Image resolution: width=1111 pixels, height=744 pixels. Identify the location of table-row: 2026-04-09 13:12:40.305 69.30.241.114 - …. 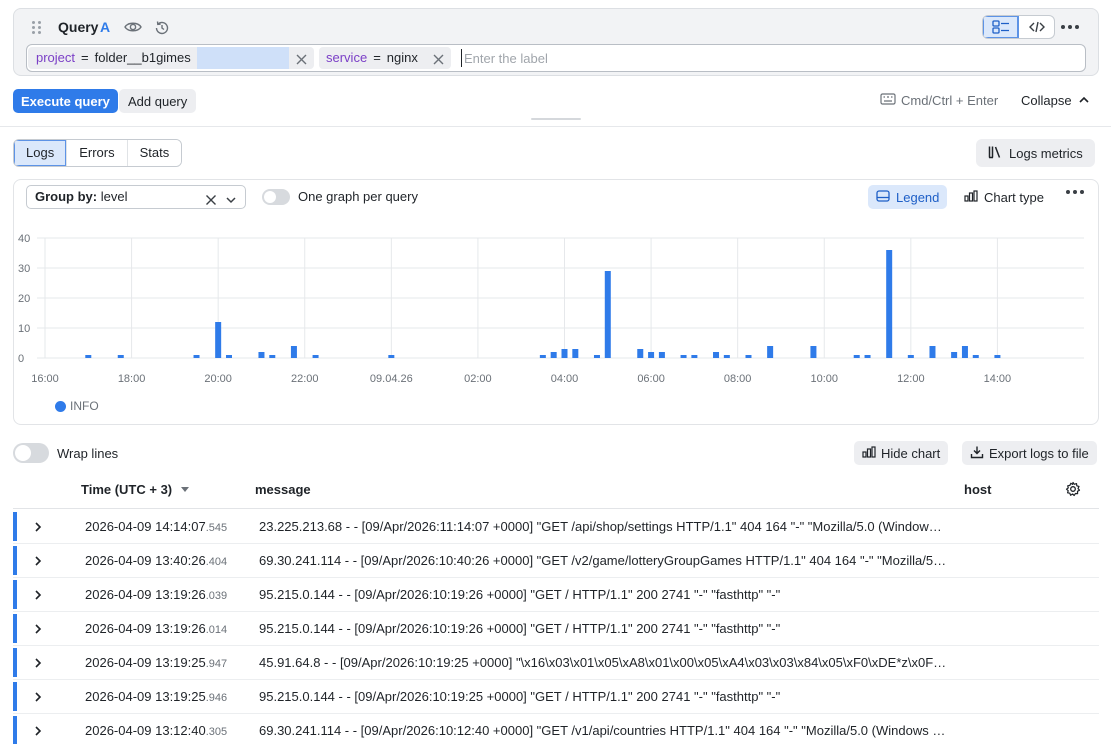
(556, 729).